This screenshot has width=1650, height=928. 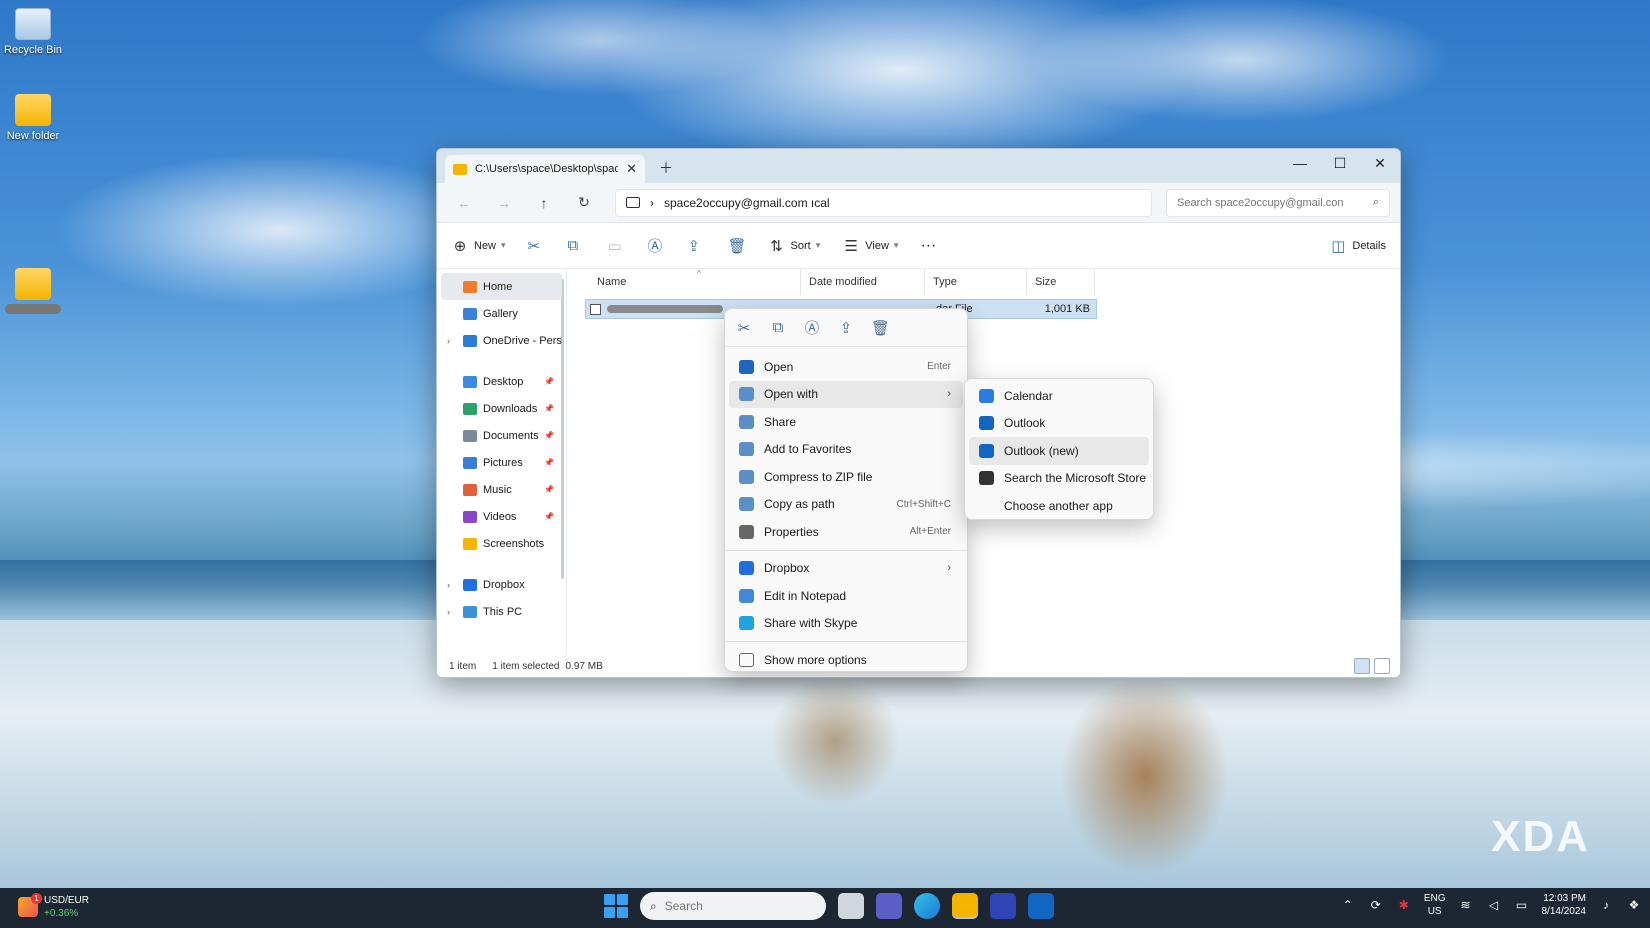 I want to click on edge-icon, so click(x=927, y=906).